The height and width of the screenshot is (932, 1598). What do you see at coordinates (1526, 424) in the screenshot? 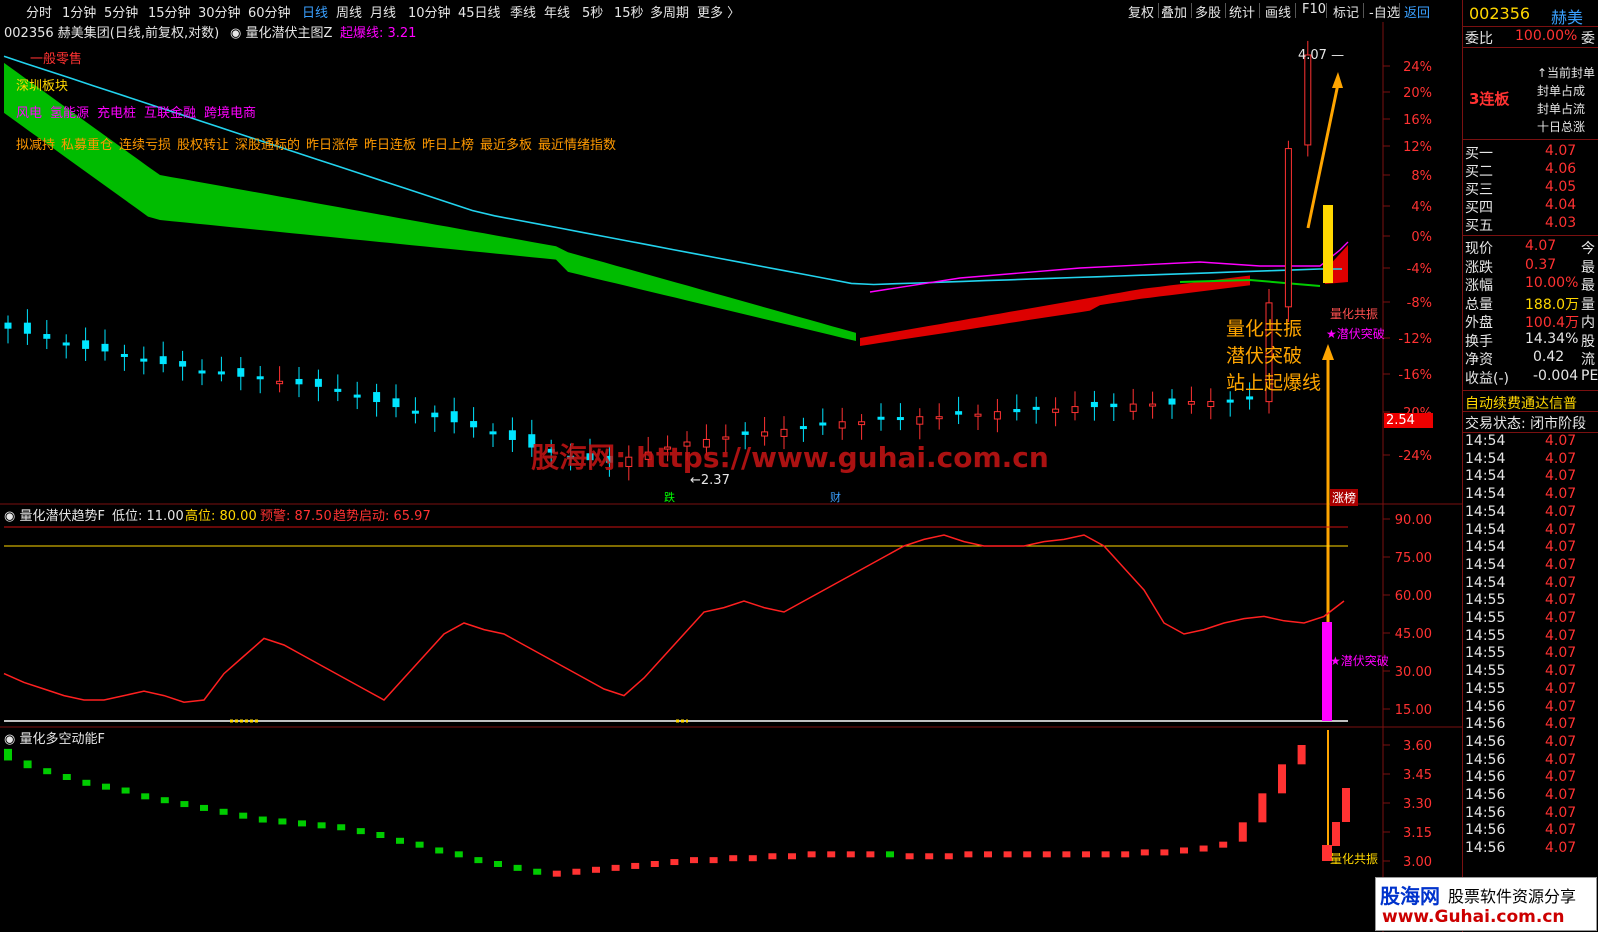
I see `rp-trade-state: 交易状态: 闭市阶段` at bounding box center [1526, 424].